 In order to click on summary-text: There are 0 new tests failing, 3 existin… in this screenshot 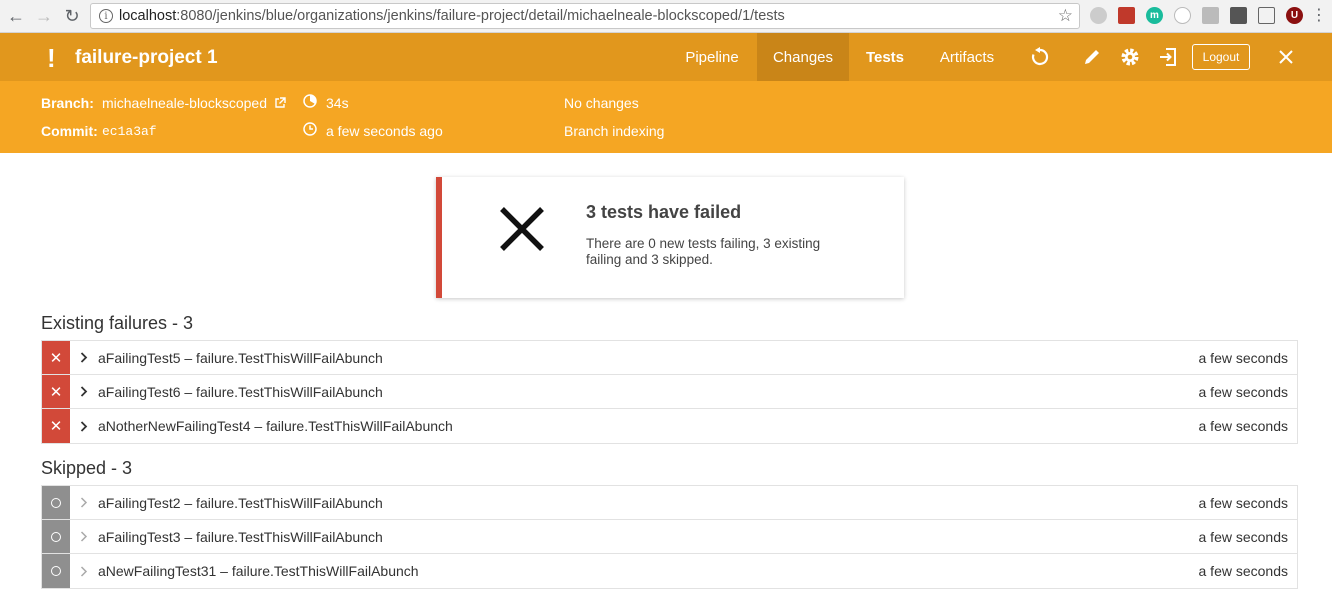, I will do `click(703, 251)`.